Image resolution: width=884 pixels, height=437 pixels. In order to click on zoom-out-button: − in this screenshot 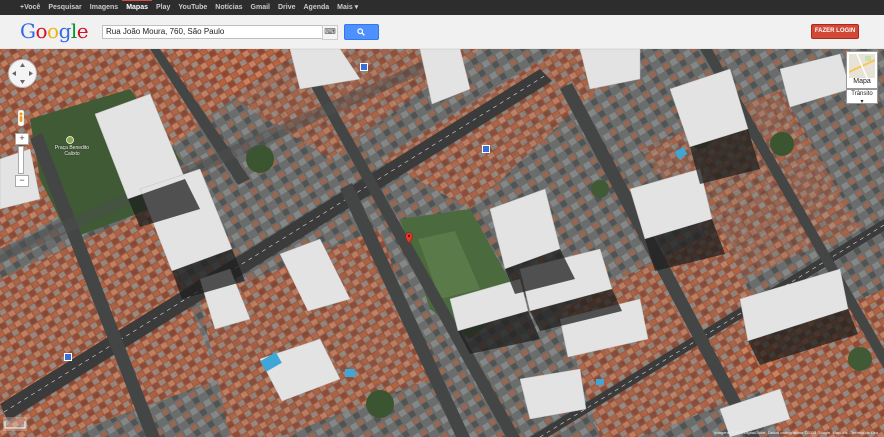, I will do `click(22, 181)`.